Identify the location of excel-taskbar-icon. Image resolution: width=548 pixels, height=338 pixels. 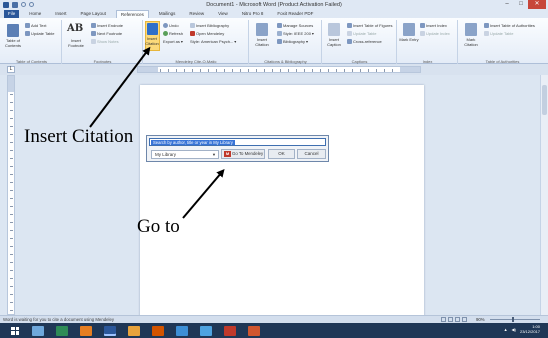
(62, 330).